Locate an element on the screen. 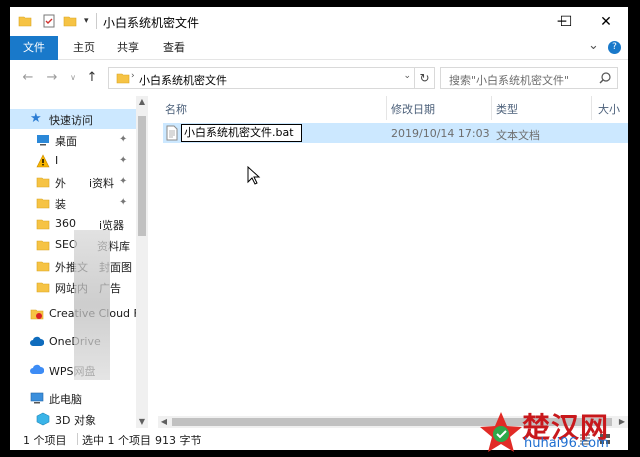 This screenshot has height=457, width=640. scroll-up-icon: ▲ is located at coordinates (142, 102).